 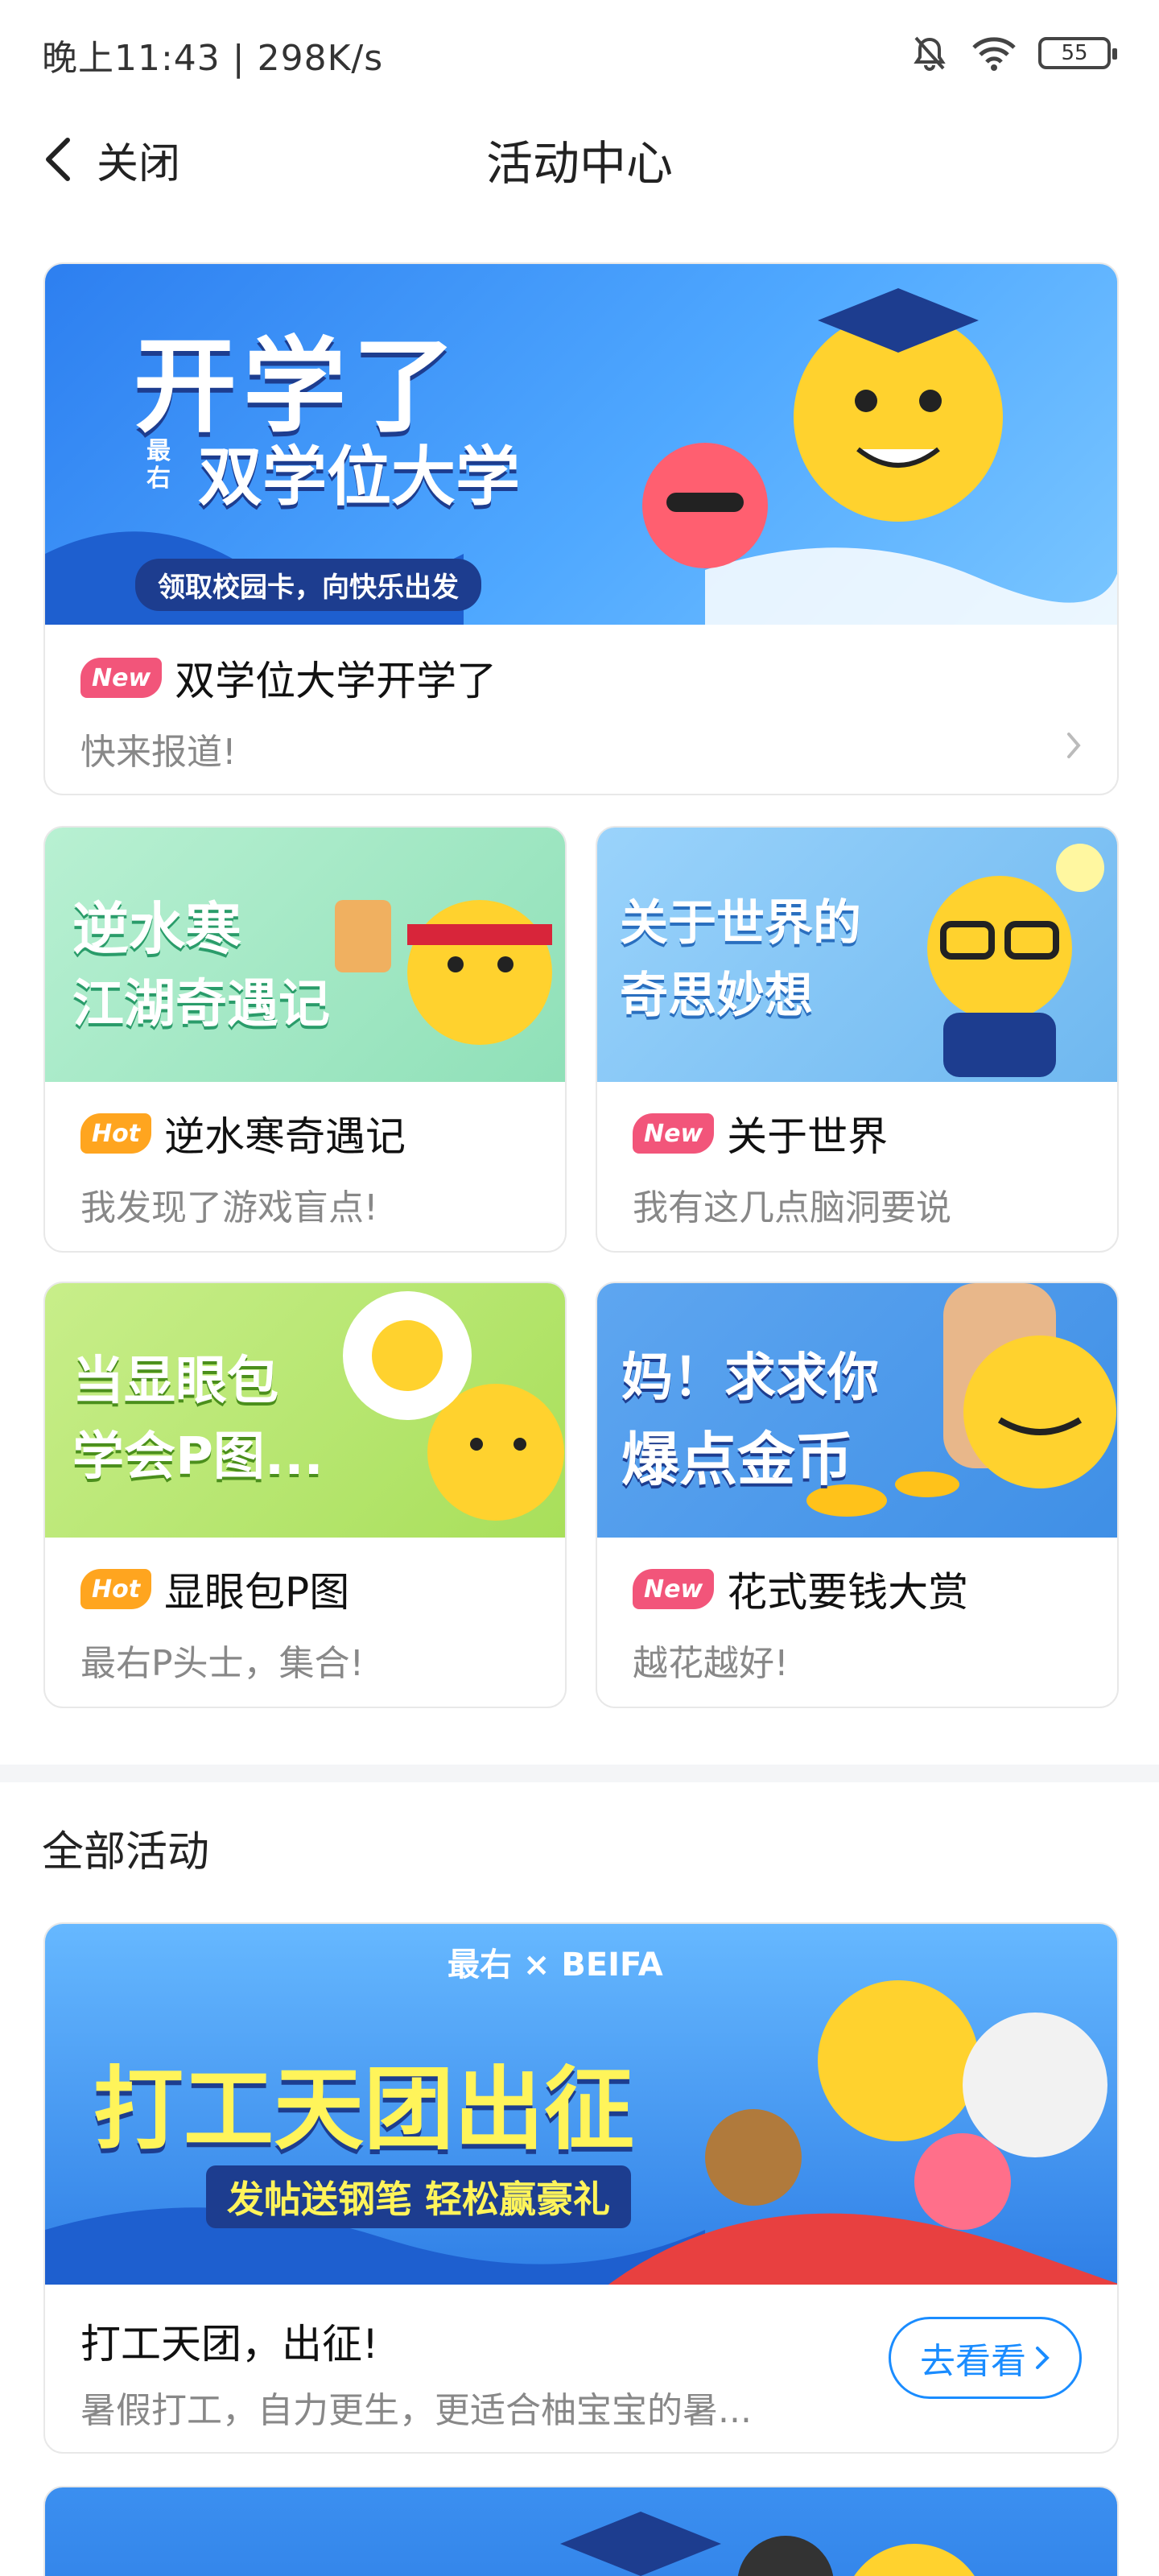 I want to click on all-activity-banner-title: 打工天团出征, so click(x=363, y=2110).